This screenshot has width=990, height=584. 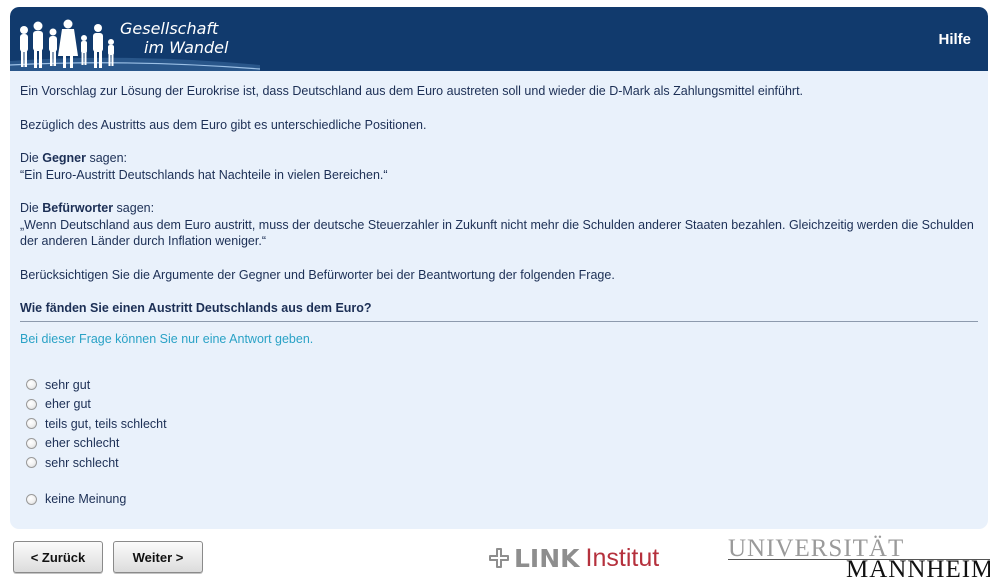 I want to click on option-eher-gut: eher gut, so click(x=96, y=405).